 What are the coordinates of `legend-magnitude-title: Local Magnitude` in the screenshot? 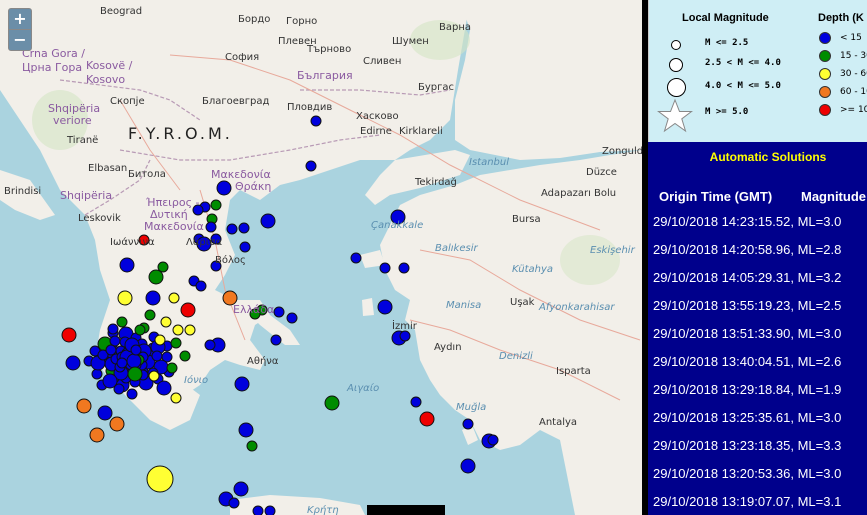 It's located at (725, 18).